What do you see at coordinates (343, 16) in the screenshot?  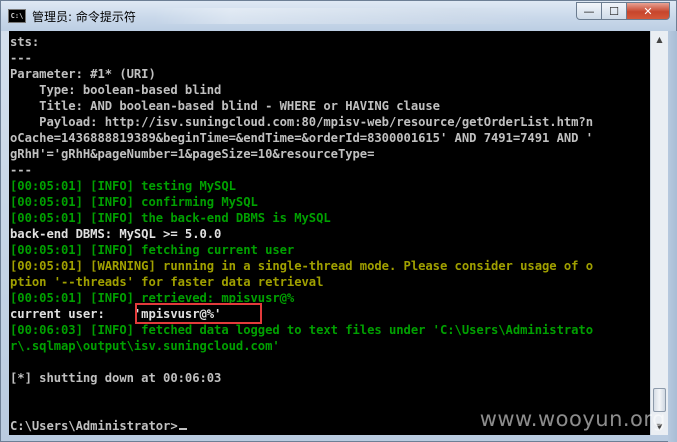 I see `blurred-background-tabs` at bounding box center [343, 16].